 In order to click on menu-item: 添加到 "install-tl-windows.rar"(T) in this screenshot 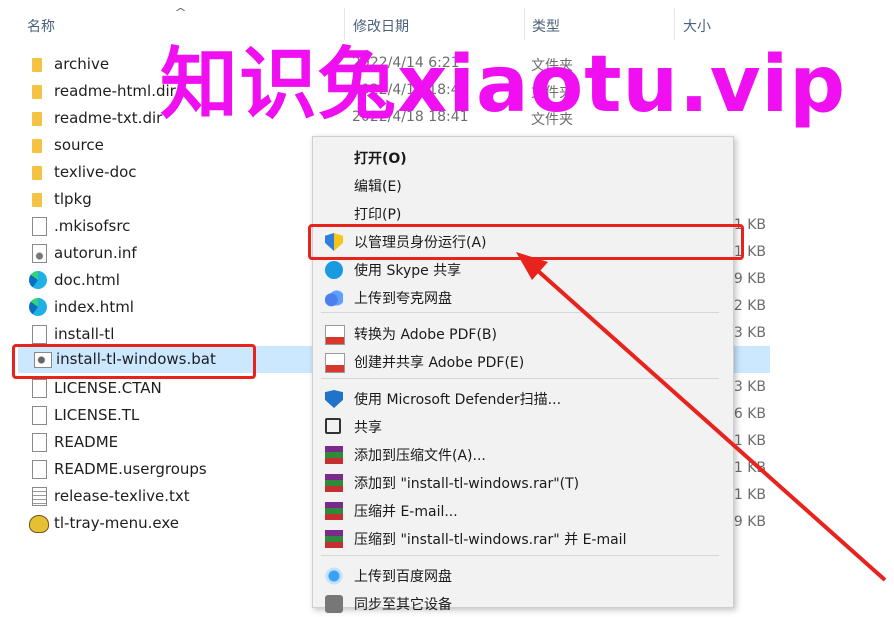, I will do `click(523, 483)`.